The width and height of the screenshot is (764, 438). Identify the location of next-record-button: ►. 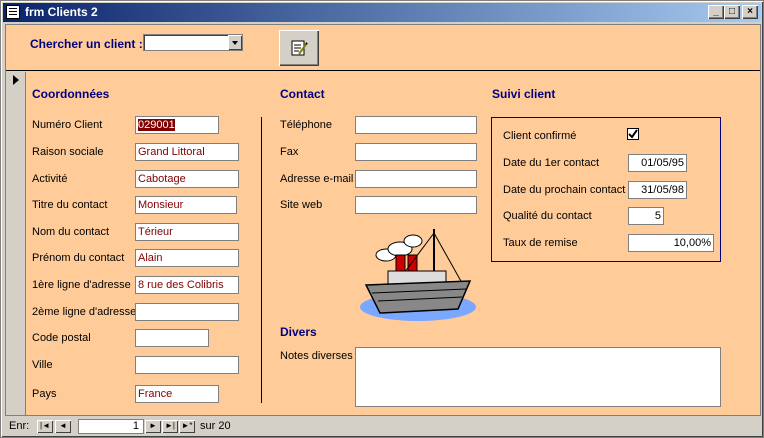
(153, 426).